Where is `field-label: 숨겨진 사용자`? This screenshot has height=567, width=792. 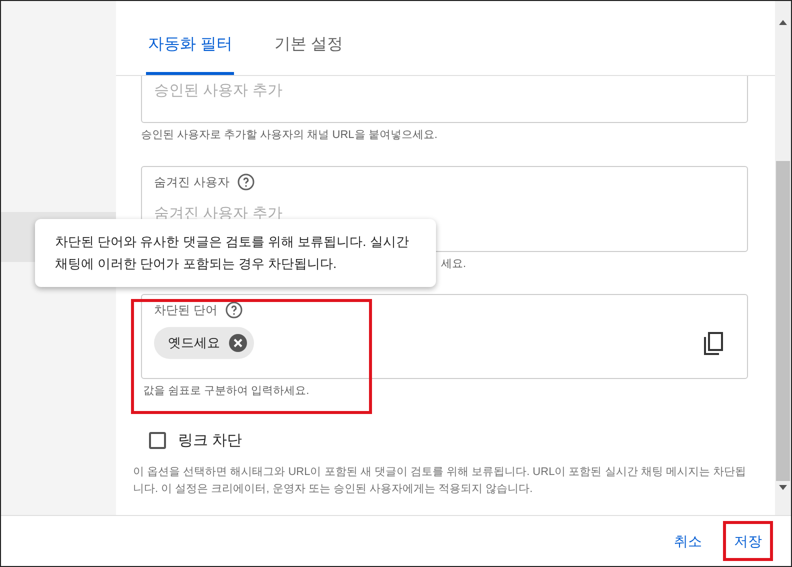
field-label: 숨겨진 사용자 is located at coordinates (192, 182).